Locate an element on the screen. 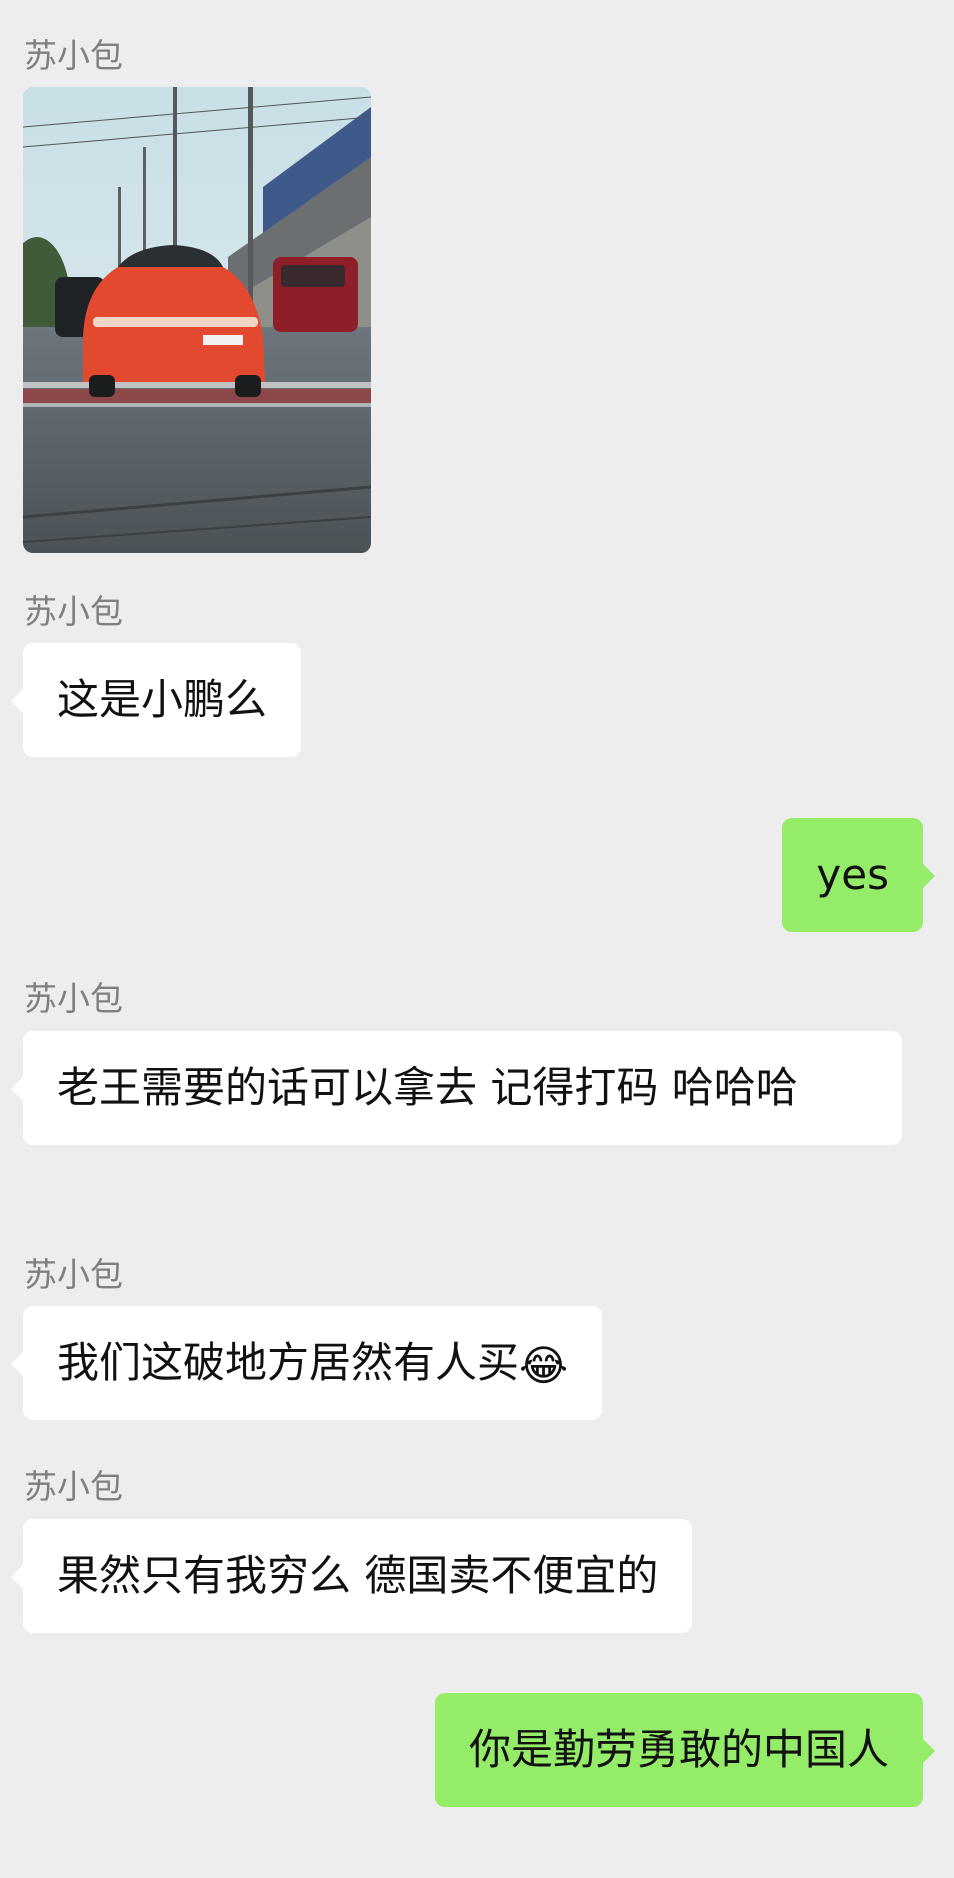 This screenshot has height=1878, width=954. message-bubble-outgoing: yes is located at coordinates (858, 875).